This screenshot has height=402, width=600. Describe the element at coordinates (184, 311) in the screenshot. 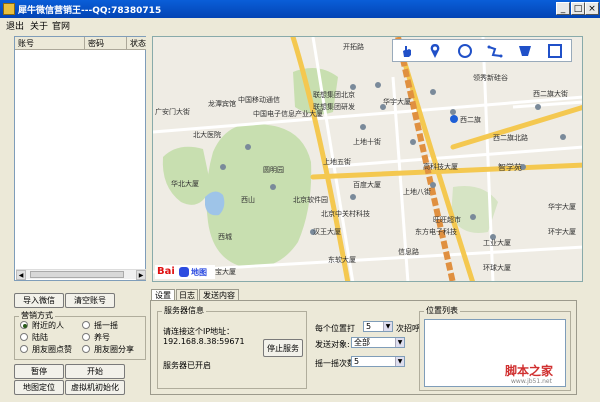

I see `server-info-legend: 服务器信息` at that location.